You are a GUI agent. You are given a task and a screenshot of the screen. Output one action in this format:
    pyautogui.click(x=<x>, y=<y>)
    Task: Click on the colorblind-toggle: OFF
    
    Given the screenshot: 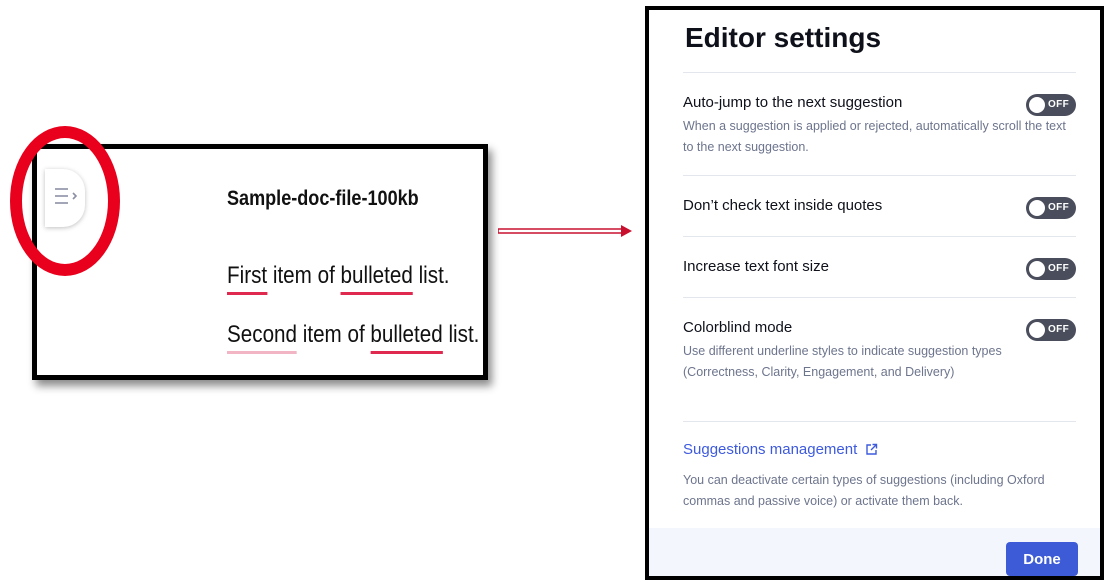 What is the action you would take?
    pyautogui.click(x=1051, y=330)
    